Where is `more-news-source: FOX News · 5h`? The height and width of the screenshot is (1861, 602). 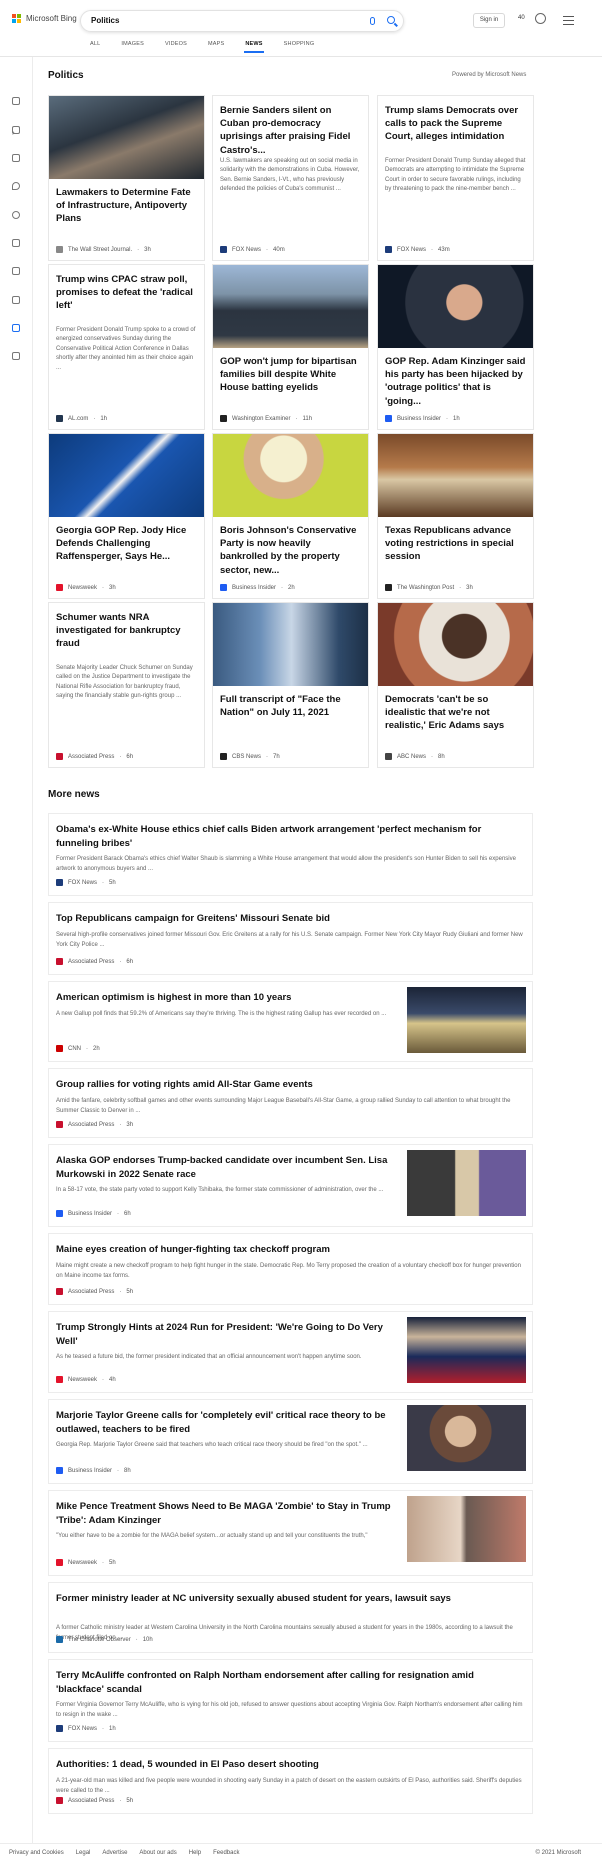 more-news-source: FOX News · 5h is located at coordinates (86, 882).